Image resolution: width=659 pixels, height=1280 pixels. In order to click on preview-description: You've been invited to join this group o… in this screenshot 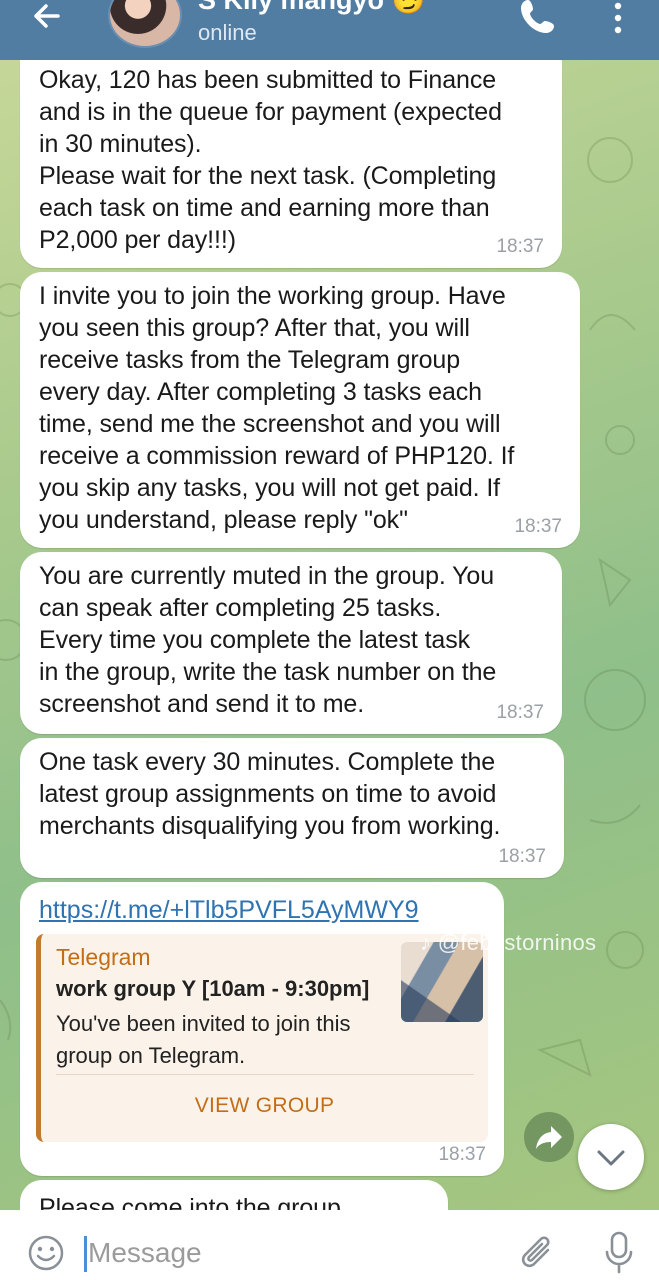, I will do `click(203, 1039)`.